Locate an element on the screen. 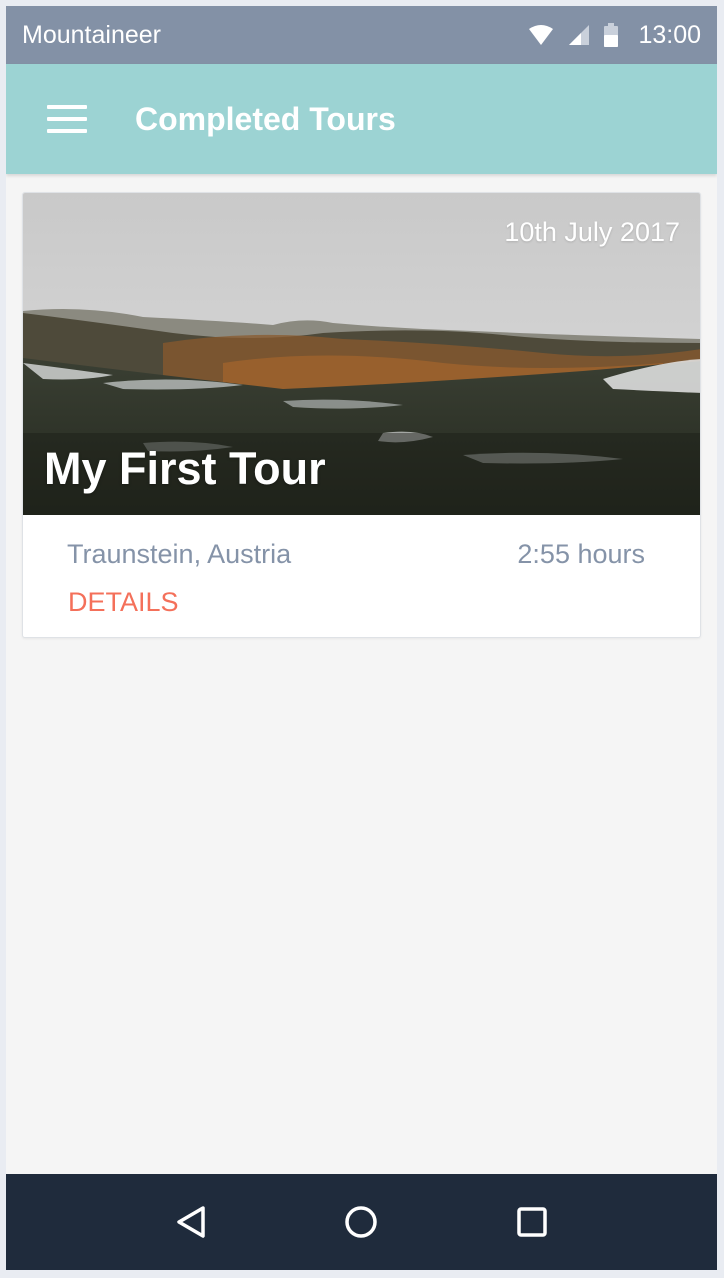 Image resolution: width=724 pixels, height=1278 pixels. tour-info: Traunstein, Austria 2:55 hours DETAILS is located at coordinates (361, 576).